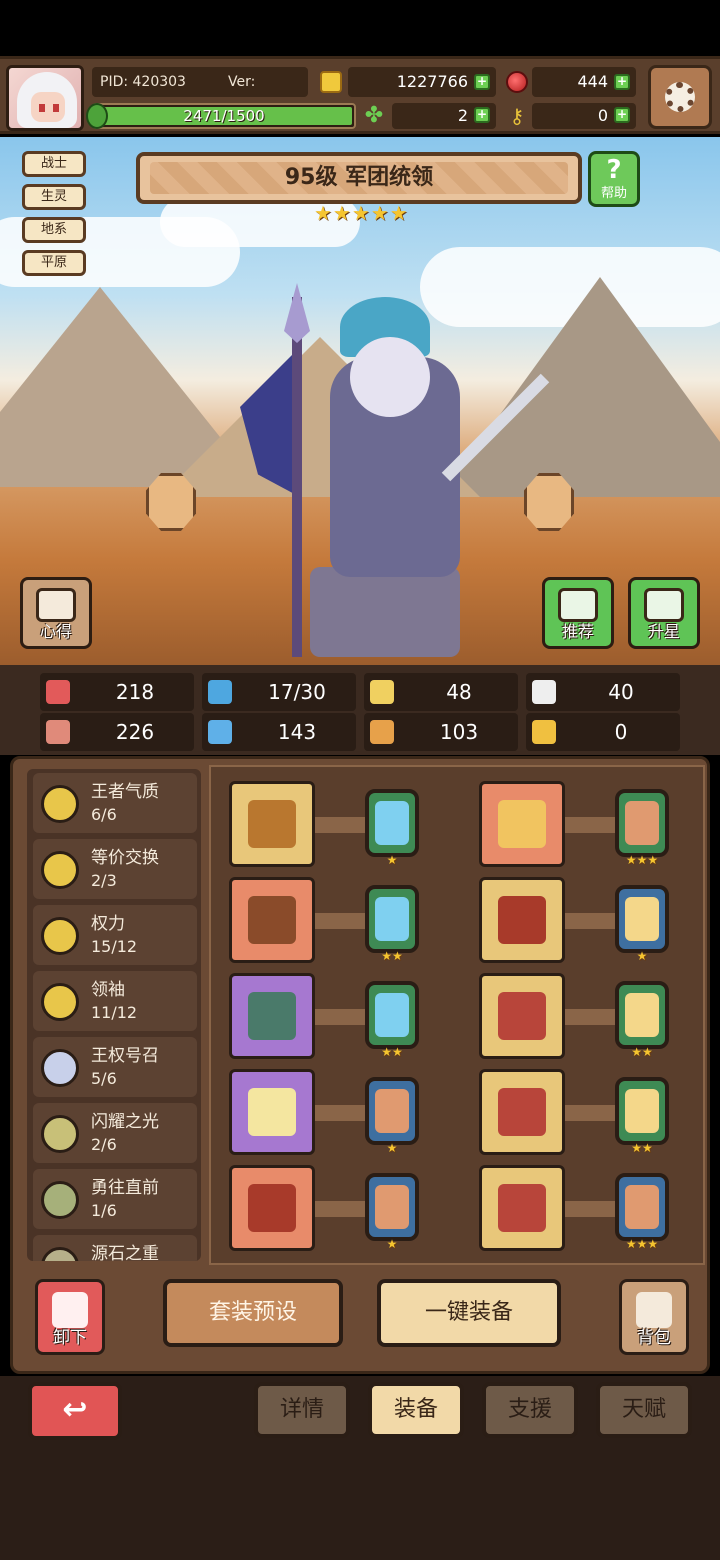 This screenshot has height=1560, width=720. What do you see at coordinates (517, 82) in the screenshot?
I see `ruby-gem-icon` at bounding box center [517, 82].